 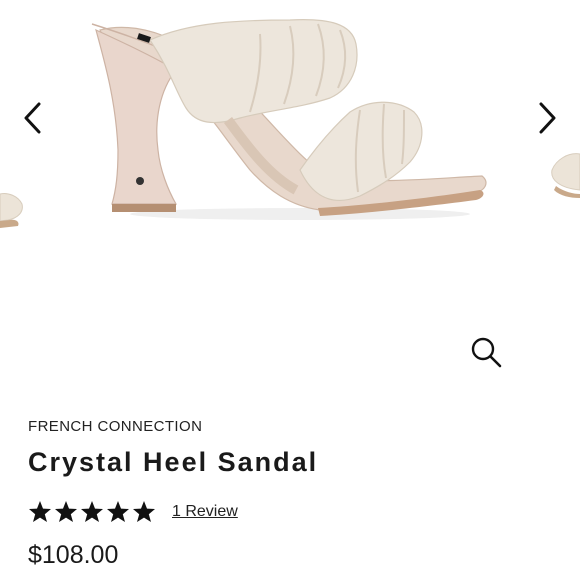 I want to click on magnifier-icon, so click(x=486, y=352).